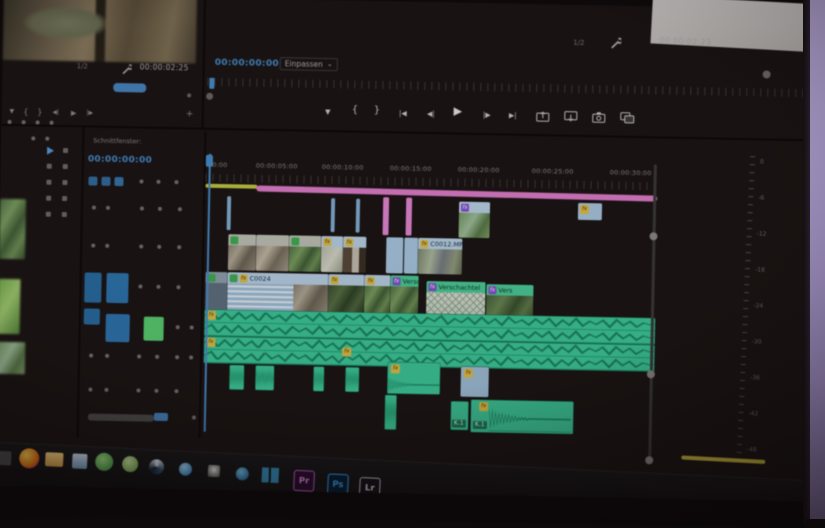  What do you see at coordinates (209, 160) in the screenshot?
I see `playhead-head` at bounding box center [209, 160].